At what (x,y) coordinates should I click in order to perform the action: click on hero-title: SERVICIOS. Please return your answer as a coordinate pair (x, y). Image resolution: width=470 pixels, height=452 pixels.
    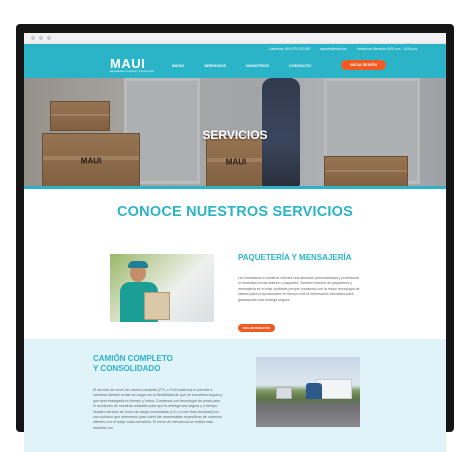
    Looking at the image, I should click on (235, 135).